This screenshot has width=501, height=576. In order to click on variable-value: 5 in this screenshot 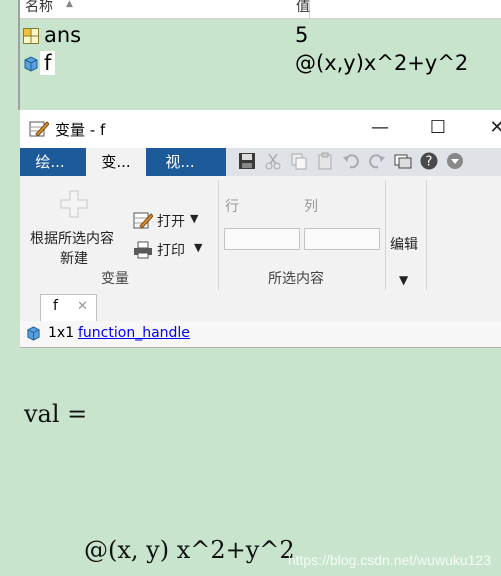, I will do `click(302, 35)`.